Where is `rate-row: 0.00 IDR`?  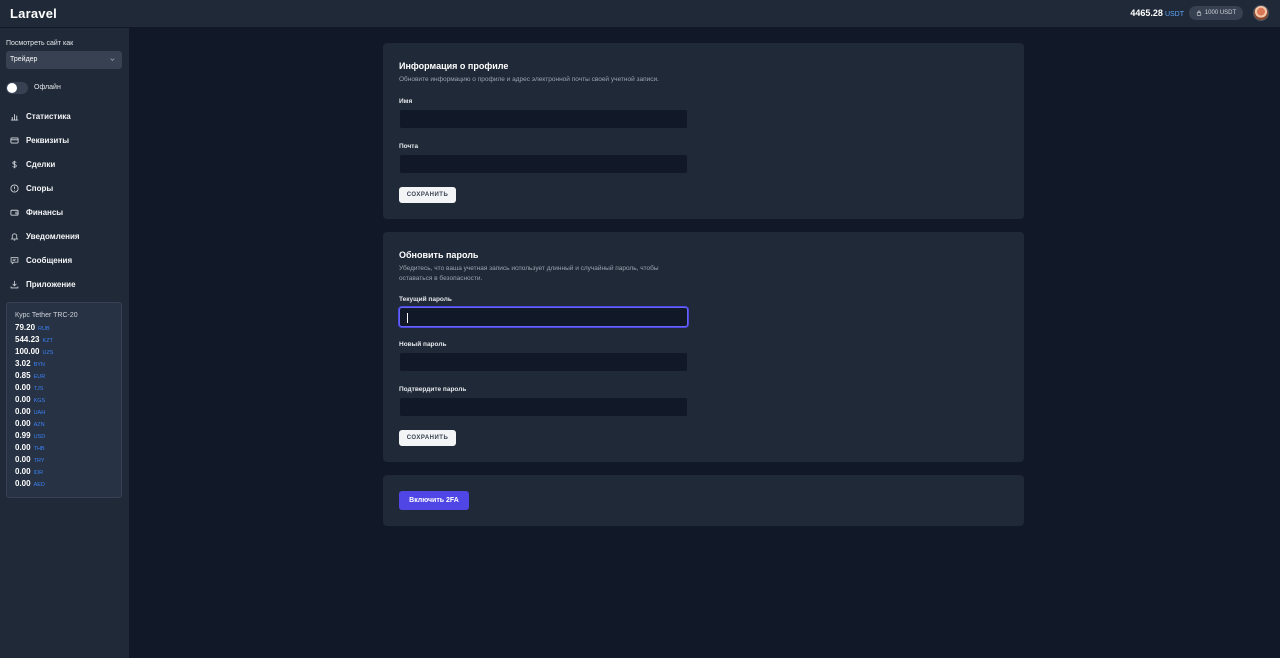
rate-row: 0.00 IDR is located at coordinates (64, 473).